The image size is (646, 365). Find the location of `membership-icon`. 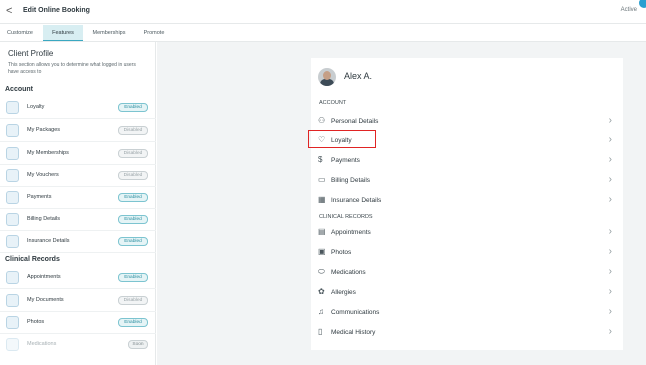

membership-icon is located at coordinates (12, 153).